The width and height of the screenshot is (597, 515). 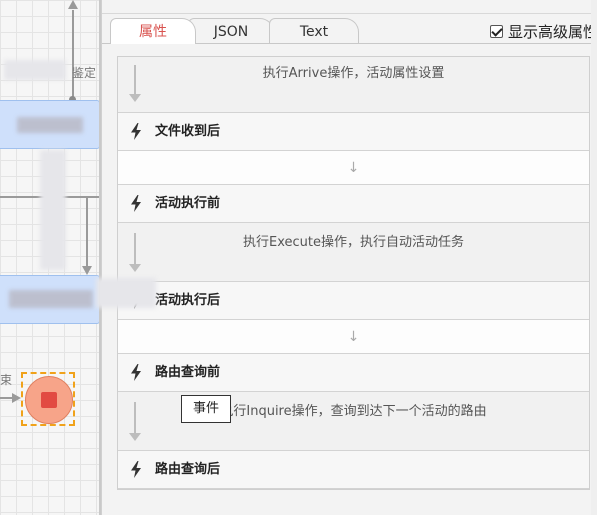 I want to click on canvas-label-top: 鉴定, so click(x=84, y=73).